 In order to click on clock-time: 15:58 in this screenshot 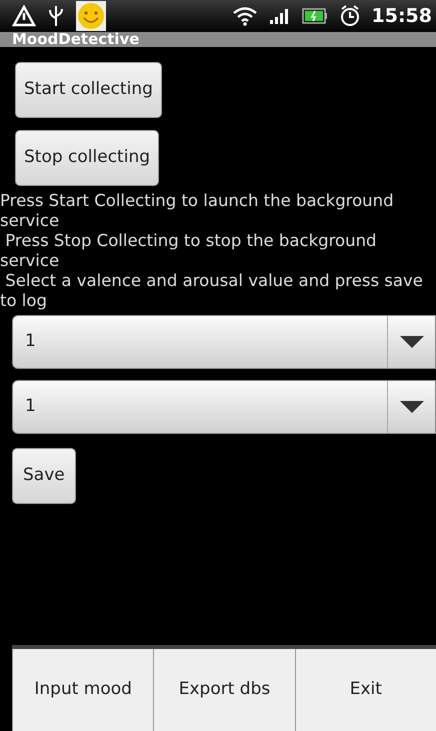, I will do `click(402, 16)`.